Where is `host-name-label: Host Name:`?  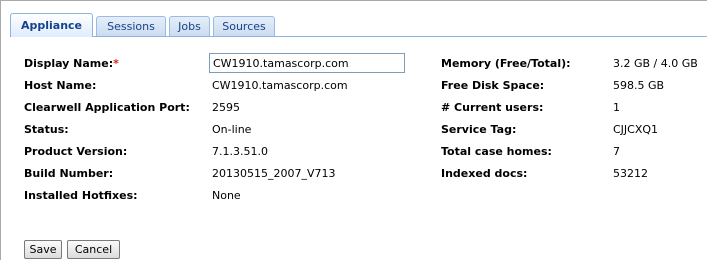 host-name-label: Host Name: is located at coordinates (60, 85).